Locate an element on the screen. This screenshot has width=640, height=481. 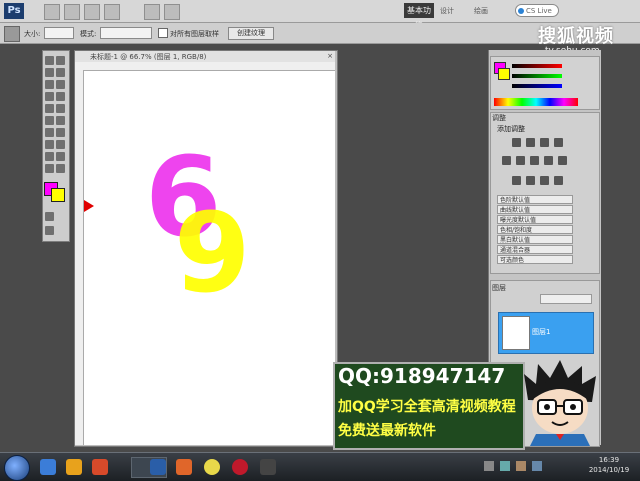
invert-icon is located at coordinates (516, 180).